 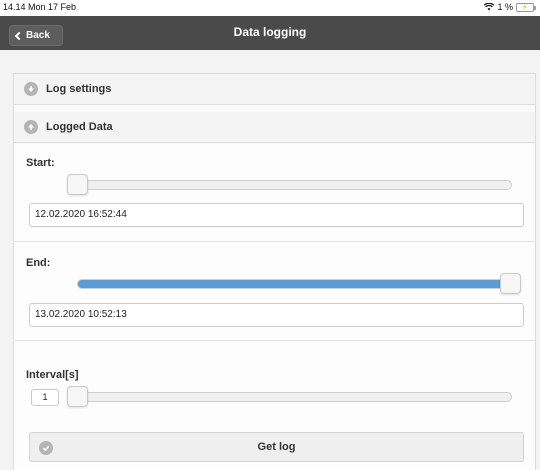 What do you see at coordinates (274, 89) in the screenshot?
I see `log-settings-header: Log settings` at bounding box center [274, 89].